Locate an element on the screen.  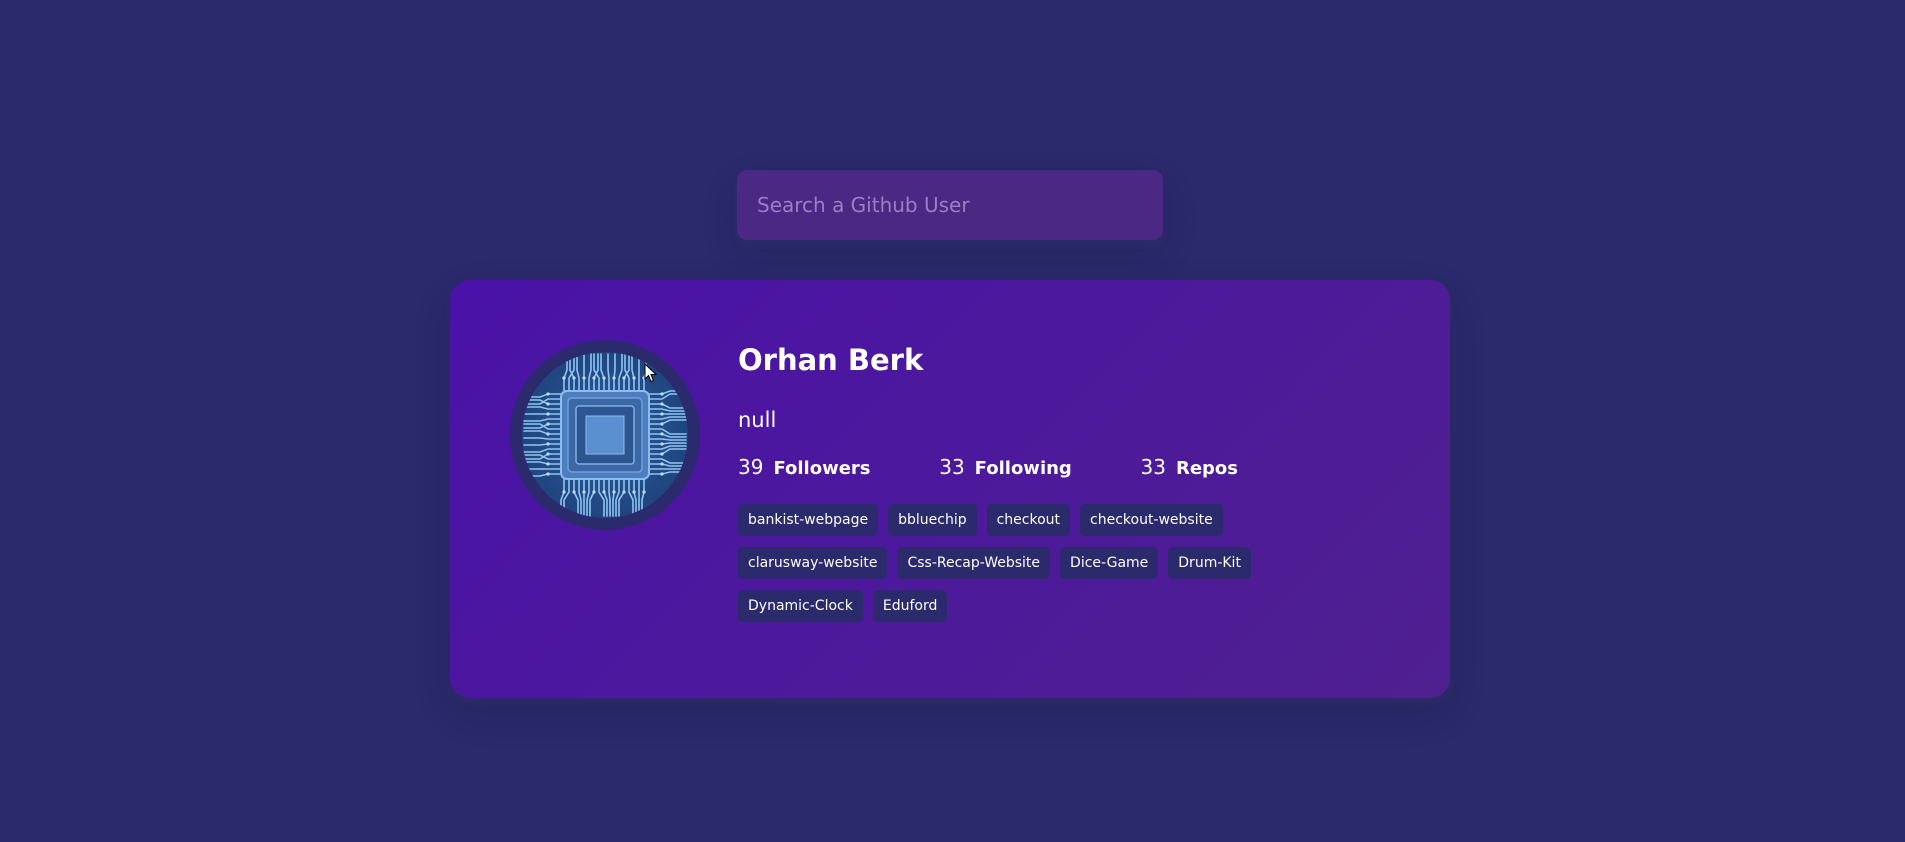
stat-following: 33 Following is located at coordinates (1005, 468).